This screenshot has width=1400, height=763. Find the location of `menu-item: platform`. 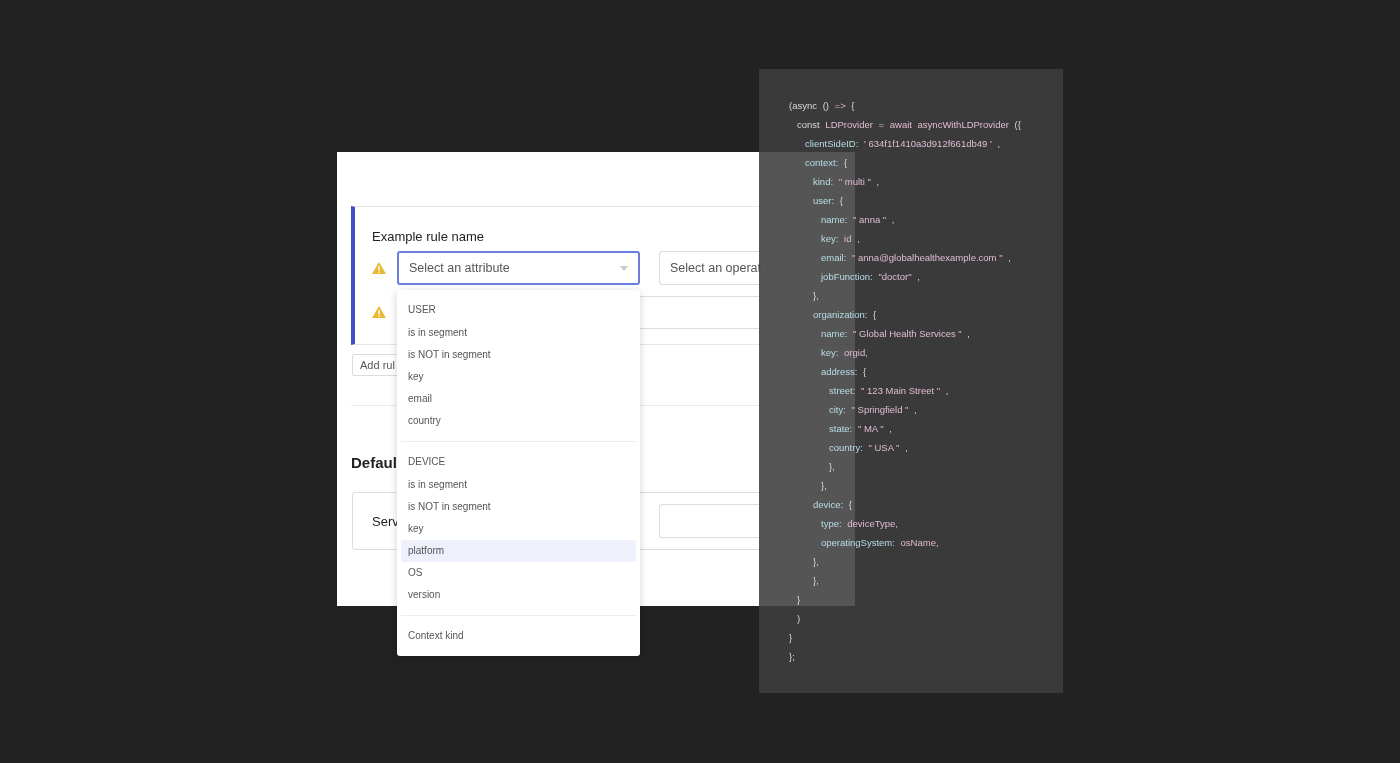

menu-item: platform is located at coordinates (518, 551).